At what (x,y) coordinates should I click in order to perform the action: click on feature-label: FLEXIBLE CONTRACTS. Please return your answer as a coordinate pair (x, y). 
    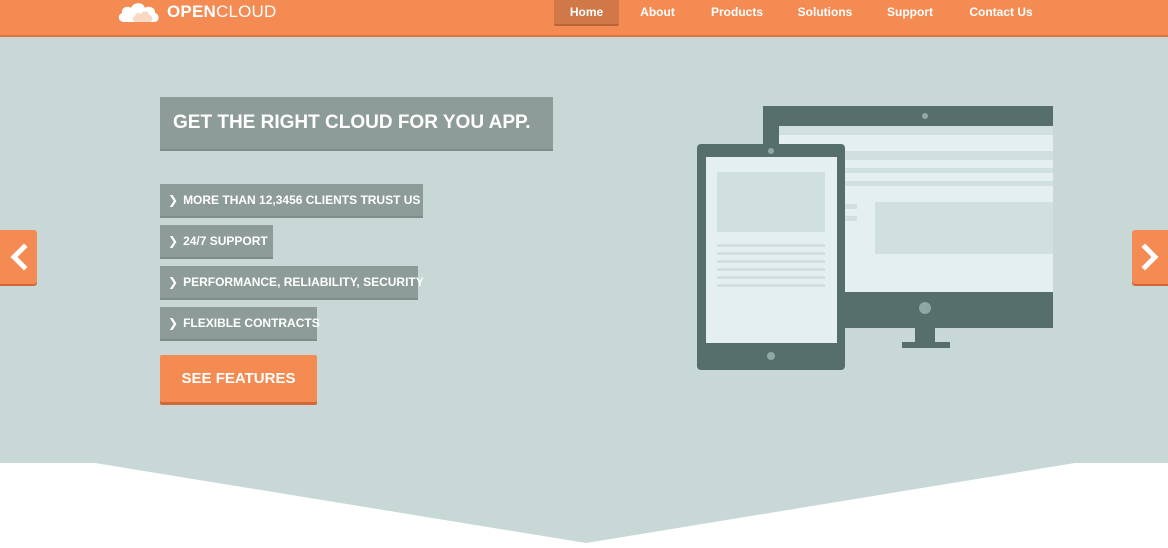
    Looking at the image, I should click on (251, 323).